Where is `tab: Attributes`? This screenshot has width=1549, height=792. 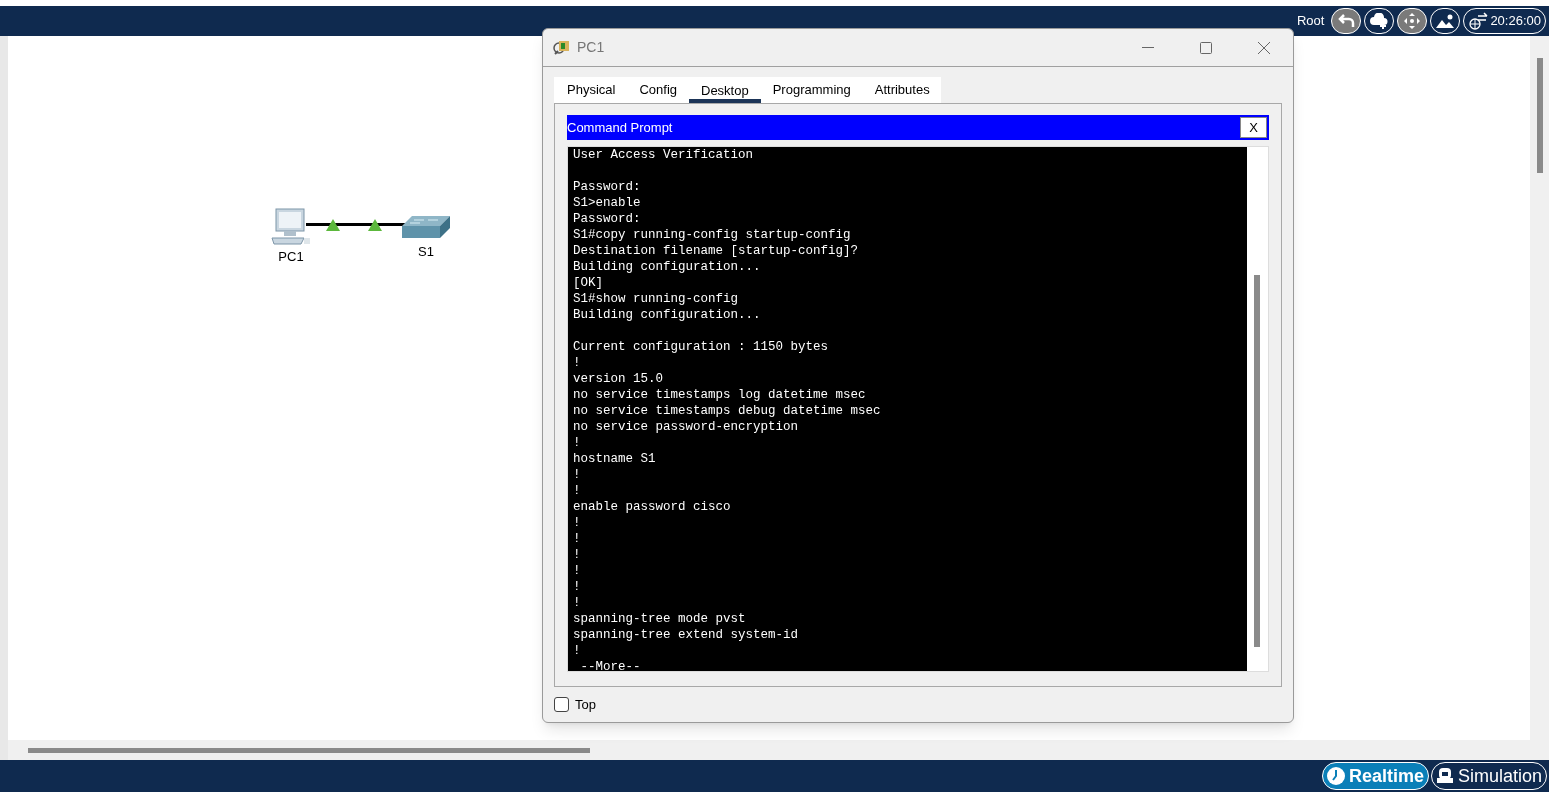 tab: Attributes is located at coordinates (902, 90).